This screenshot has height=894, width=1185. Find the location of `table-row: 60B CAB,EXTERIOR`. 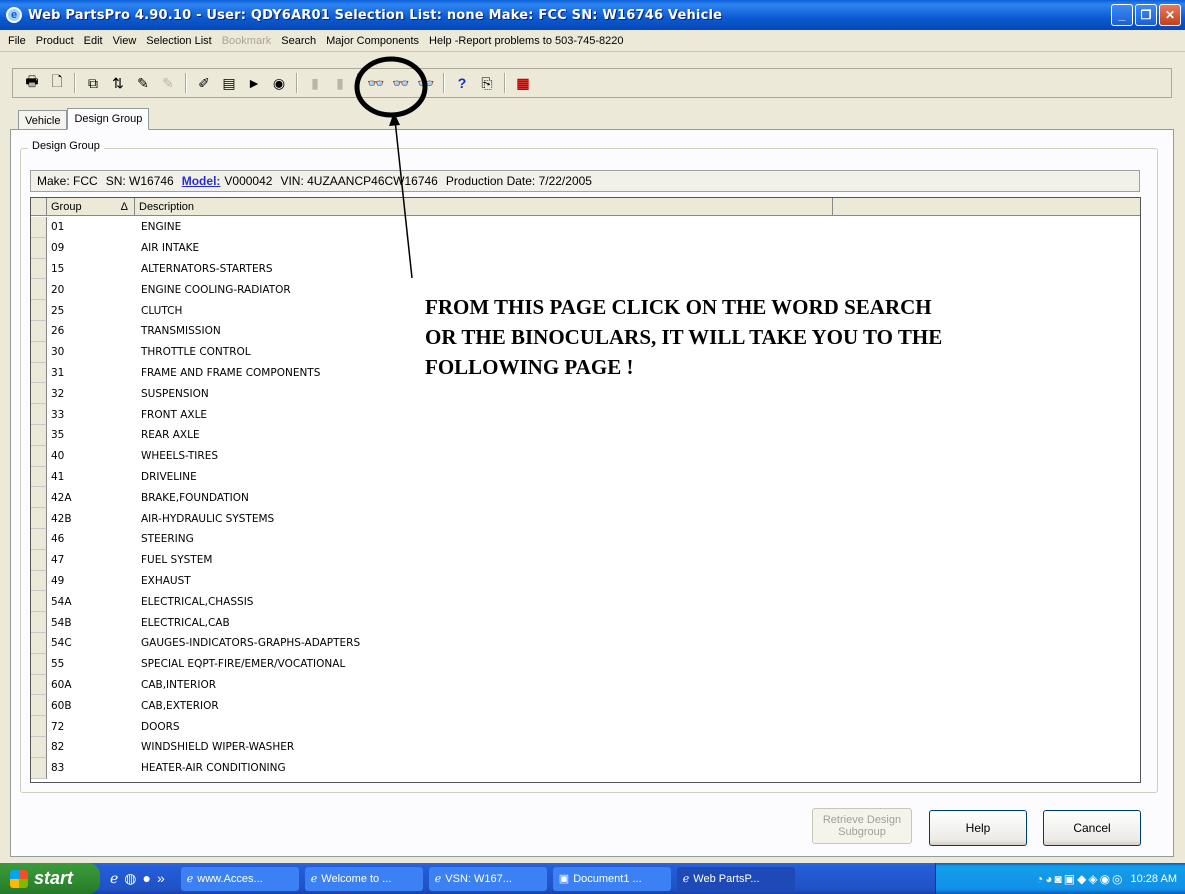

table-row: 60B CAB,EXTERIOR is located at coordinates (585, 706).